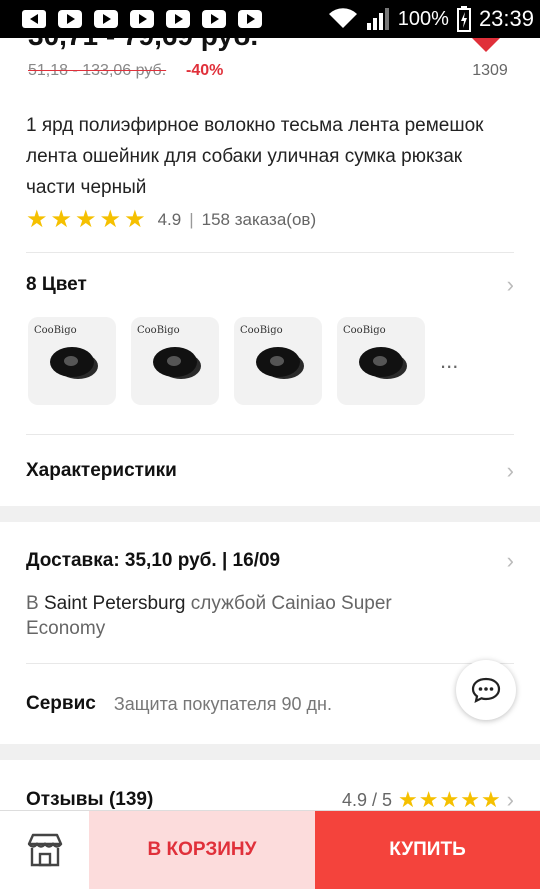  What do you see at coordinates (259, 219) in the screenshot?
I see `orders-count: 158 заказа(ов)` at bounding box center [259, 219].